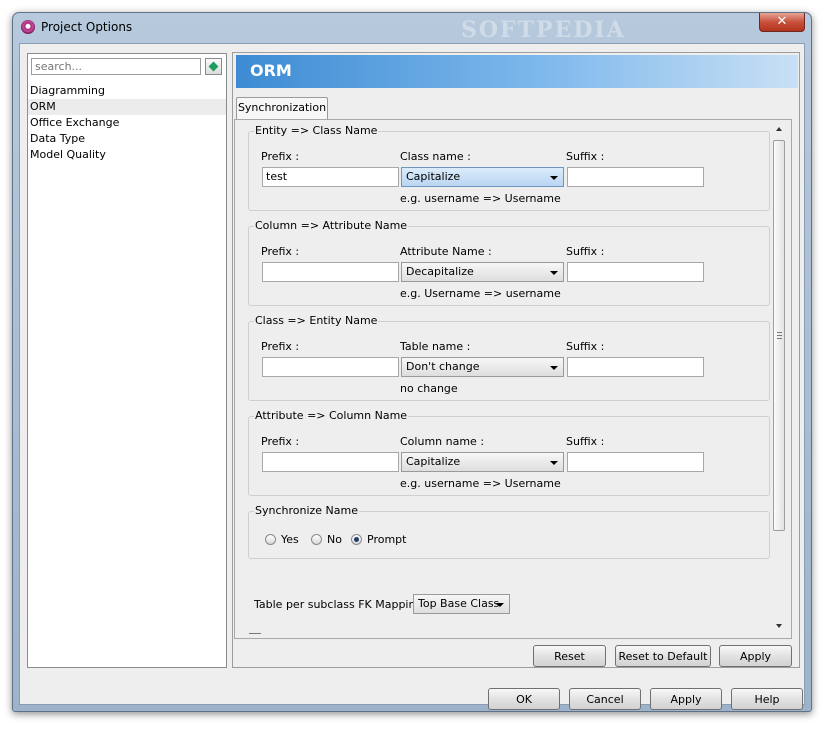  Describe the element at coordinates (330, 272) in the screenshot. I see `attribute-prefix-field` at that location.